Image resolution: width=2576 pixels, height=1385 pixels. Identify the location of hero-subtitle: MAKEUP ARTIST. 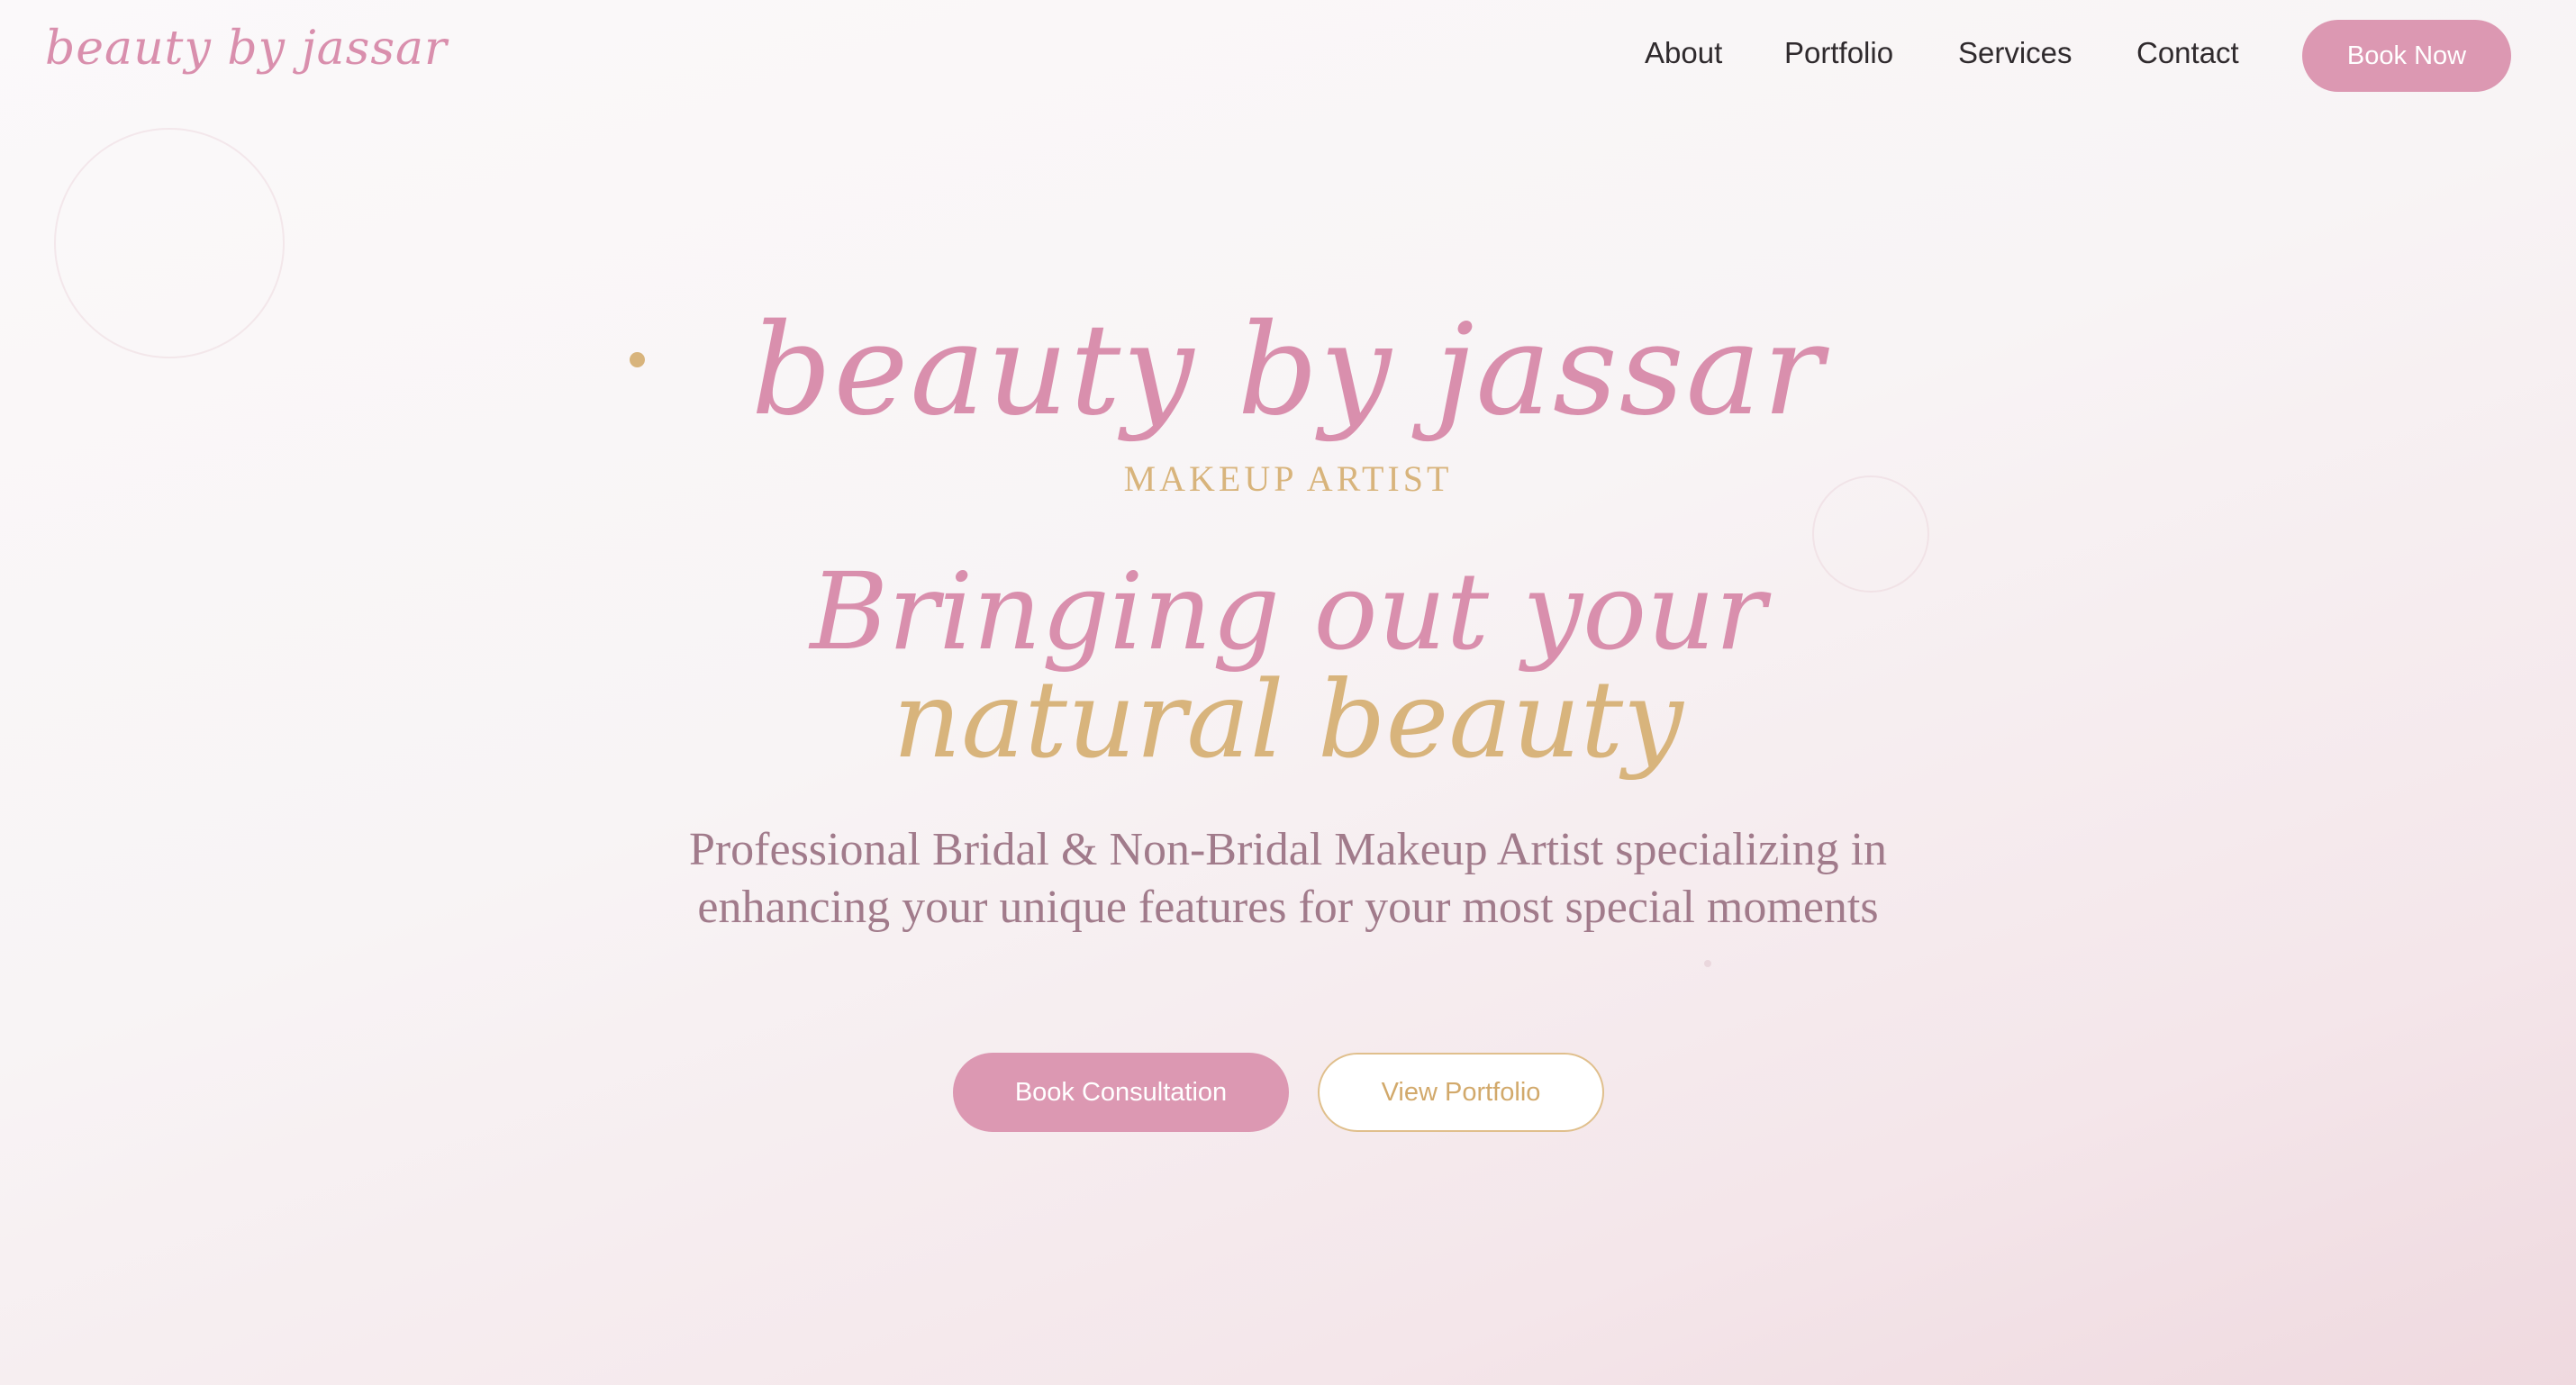
(1288, 478).